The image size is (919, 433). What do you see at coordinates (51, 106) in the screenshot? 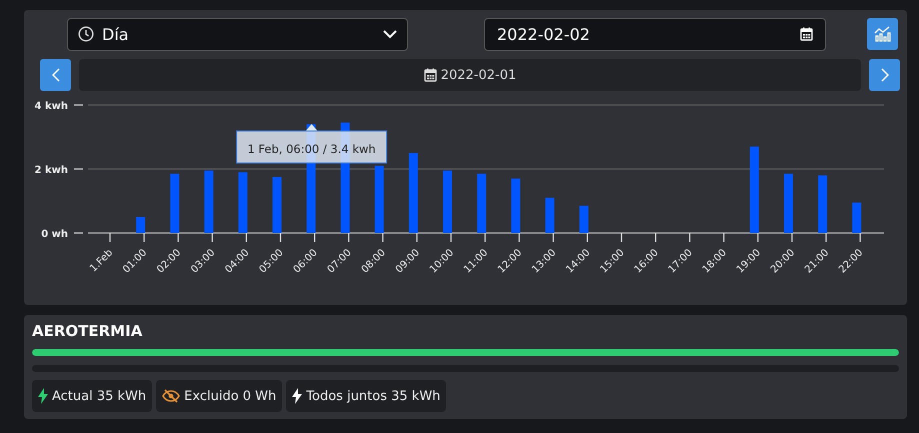
I see `axis-label: 4 kwh` at bounding box center [51, 106].